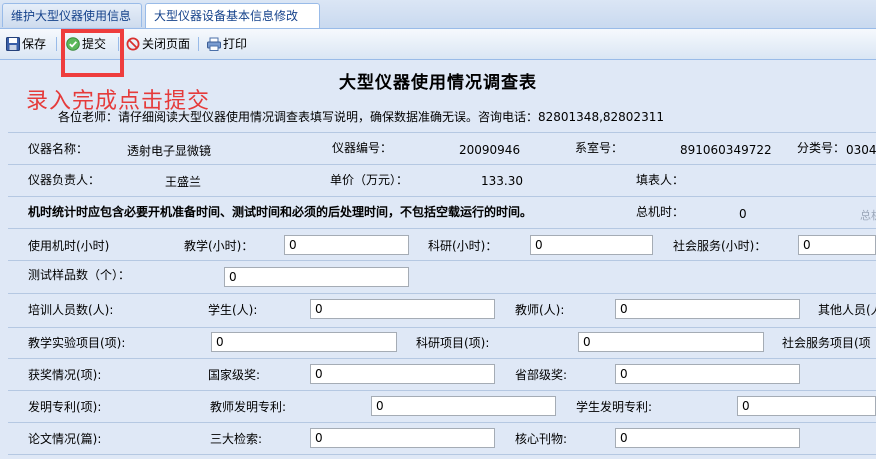 The image size is (876, 459). Describe the element at coordinates (743, 214) in the screenshot. I see `total-hours-value: 0` at that location.